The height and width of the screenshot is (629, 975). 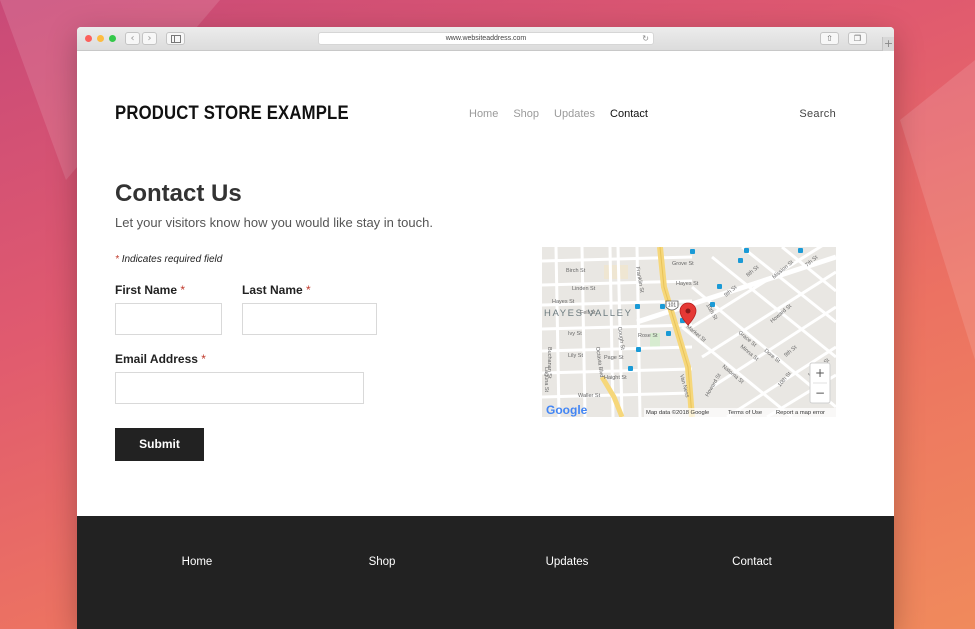 I want to click on first-name-label-text: First Name, so click(x=146, y=290).